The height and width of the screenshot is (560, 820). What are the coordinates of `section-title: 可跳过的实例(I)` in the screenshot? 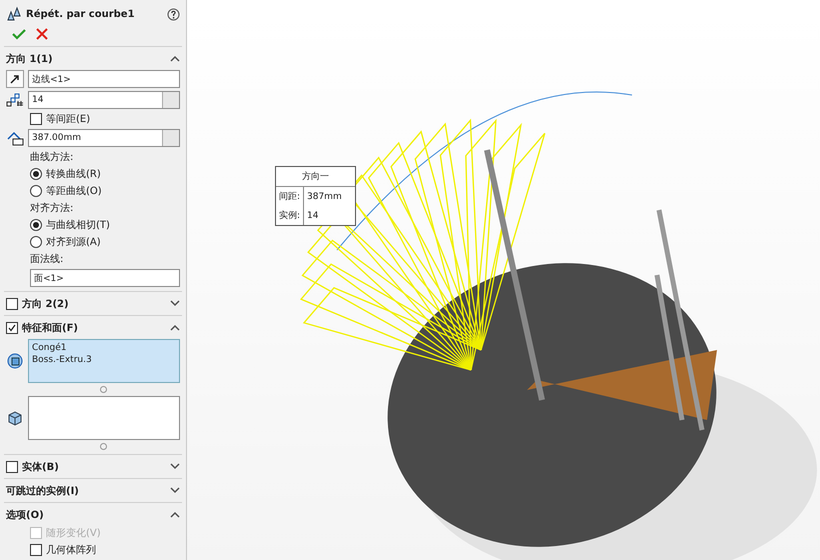 It's located at (43, 491).